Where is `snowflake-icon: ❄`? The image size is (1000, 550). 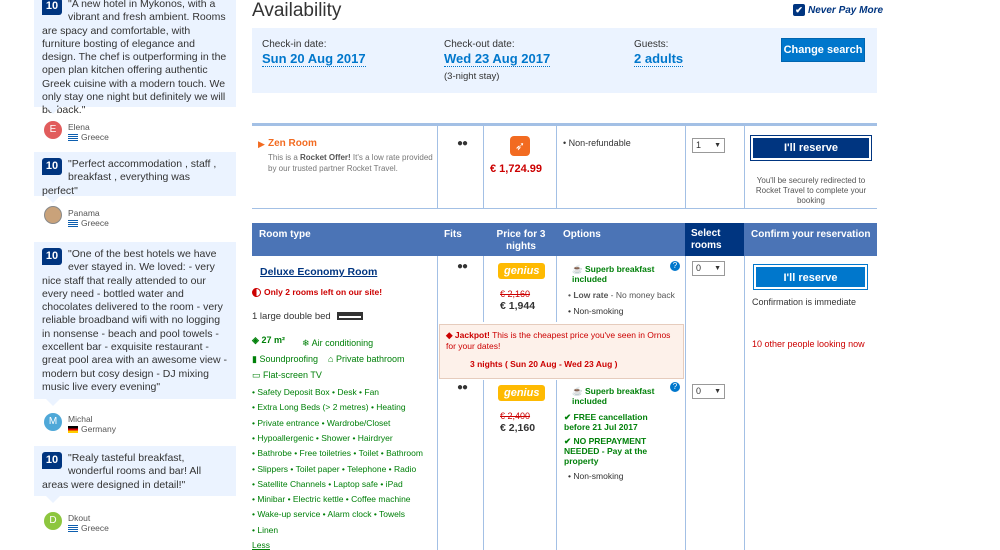 snowflake-icon: ❄ is located at coordinates (306, 343).